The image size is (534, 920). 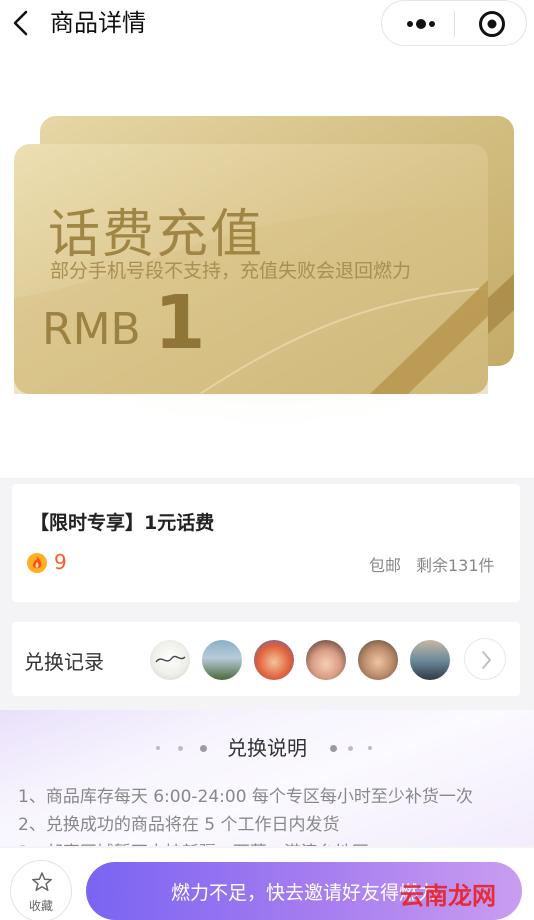 What do you see at coordinates (179, 825) in the screenshot?
I see `rule-item: 2、兑换成功的商品将在 5 个工作日内发货` at bounding box center [179, 825].